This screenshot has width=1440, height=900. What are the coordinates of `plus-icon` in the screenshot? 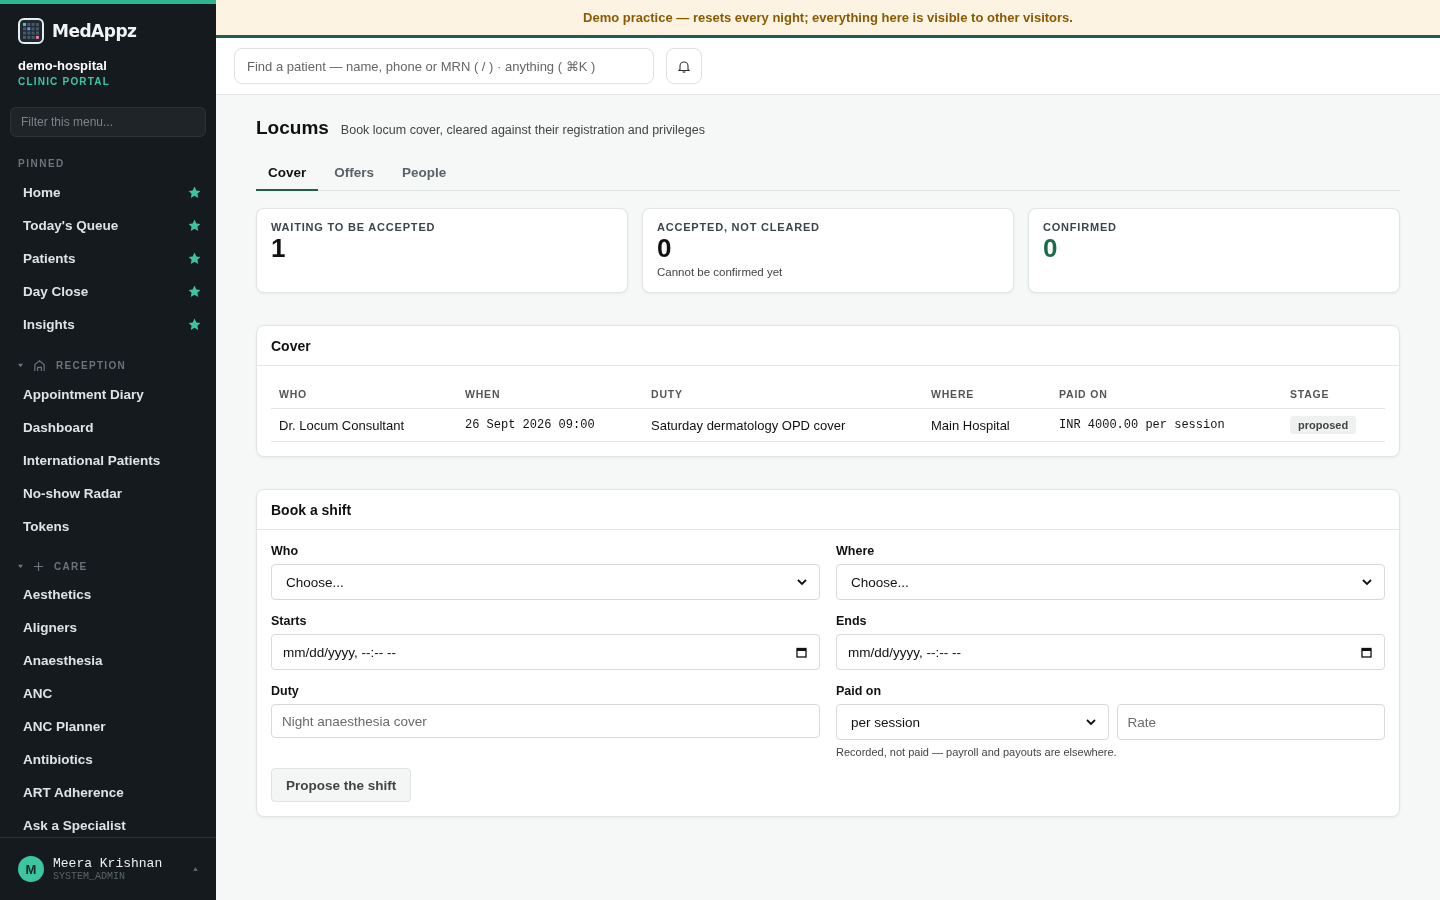 It's located at (38, 566).